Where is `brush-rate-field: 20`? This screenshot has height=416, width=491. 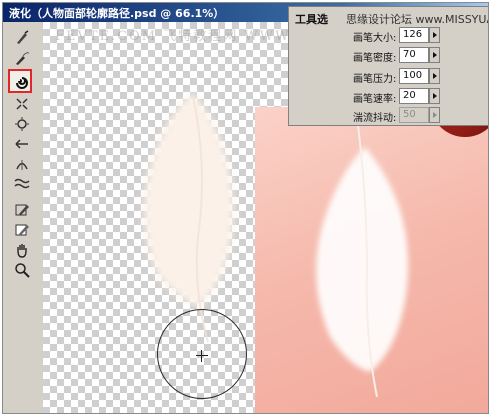 brush-rate-field: 20 is located at coordinates (414, 96).